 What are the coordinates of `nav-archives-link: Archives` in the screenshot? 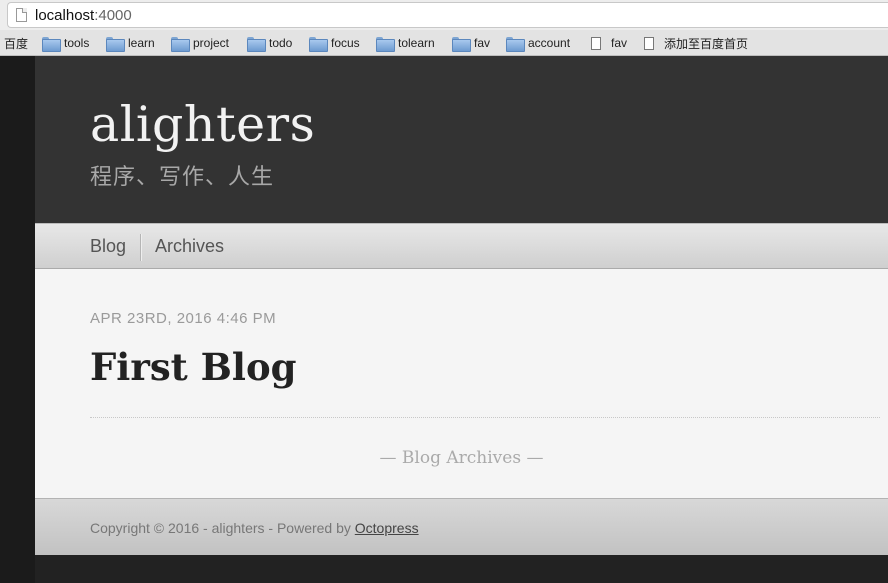 It's located at (189, 246).